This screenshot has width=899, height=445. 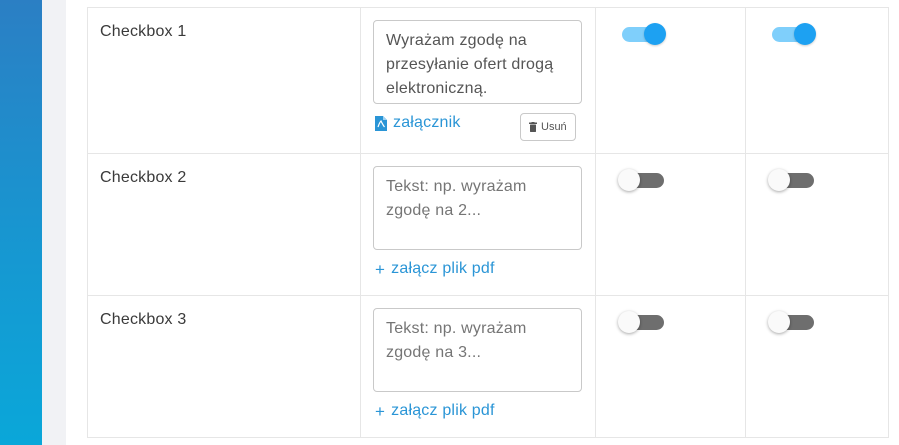 I want to click on attachment-label: załącznik, so click(x=427, y=122).